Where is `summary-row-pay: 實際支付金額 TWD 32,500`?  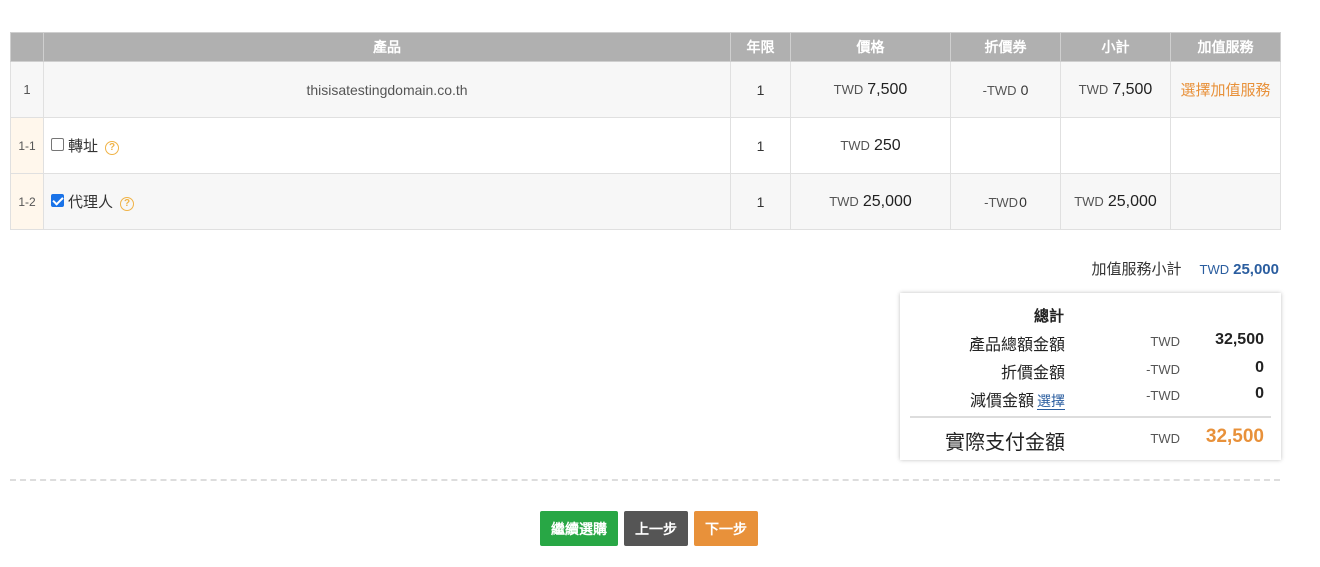
summary-row-pay: 實際支付金額 TWD 32,500 is located at coordinates (1090, 440).